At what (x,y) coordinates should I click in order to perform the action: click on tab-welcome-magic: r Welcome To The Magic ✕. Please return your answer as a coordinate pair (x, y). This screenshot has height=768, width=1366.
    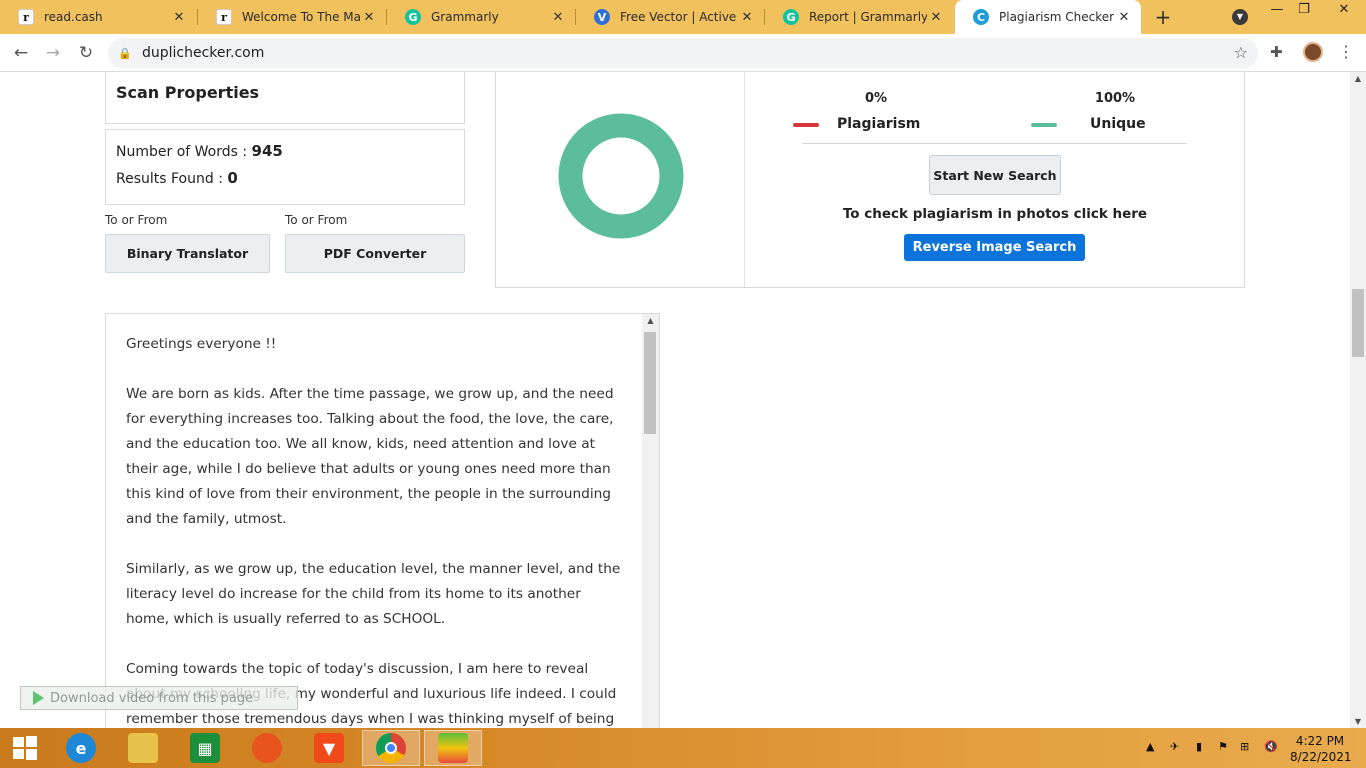
    Looking at the image, I should click on (292, 17).